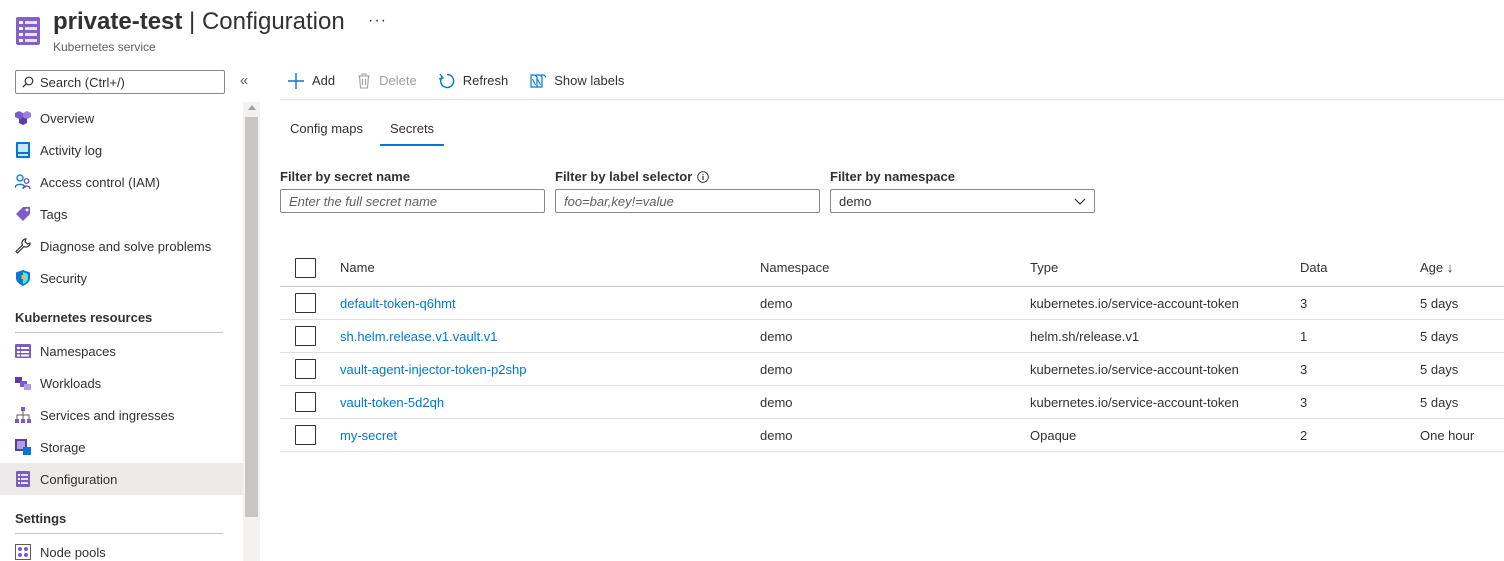  I want to click on configuration-icon, so click(23, 479).